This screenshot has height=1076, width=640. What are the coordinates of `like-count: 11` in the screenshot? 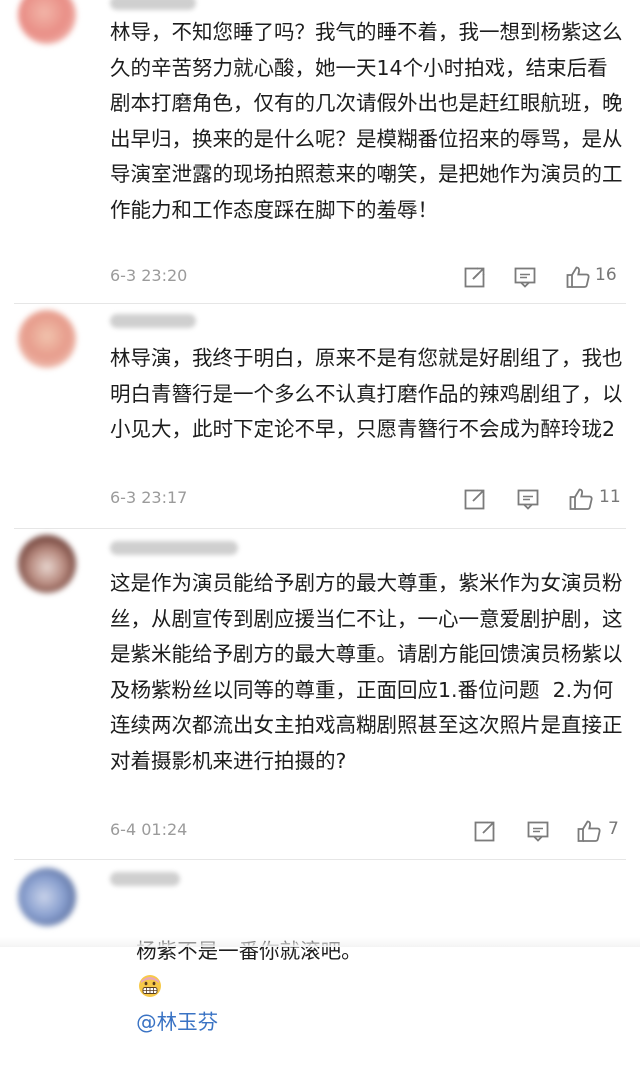 It's located at (610, 497).